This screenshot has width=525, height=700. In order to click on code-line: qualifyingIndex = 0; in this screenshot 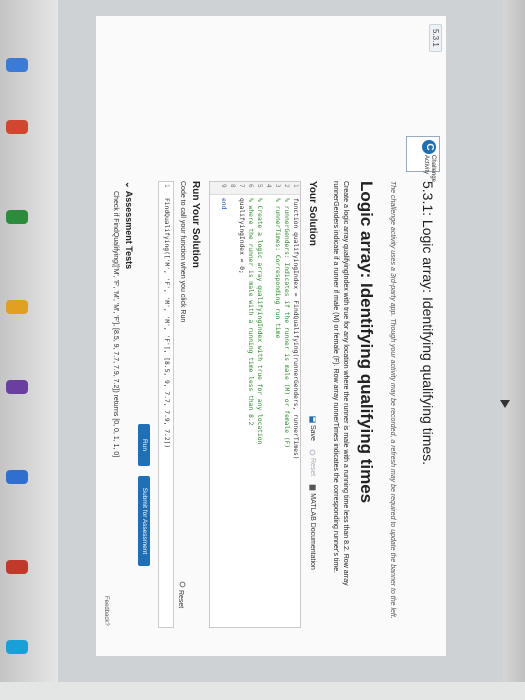, I will do `click(241, 236)`.